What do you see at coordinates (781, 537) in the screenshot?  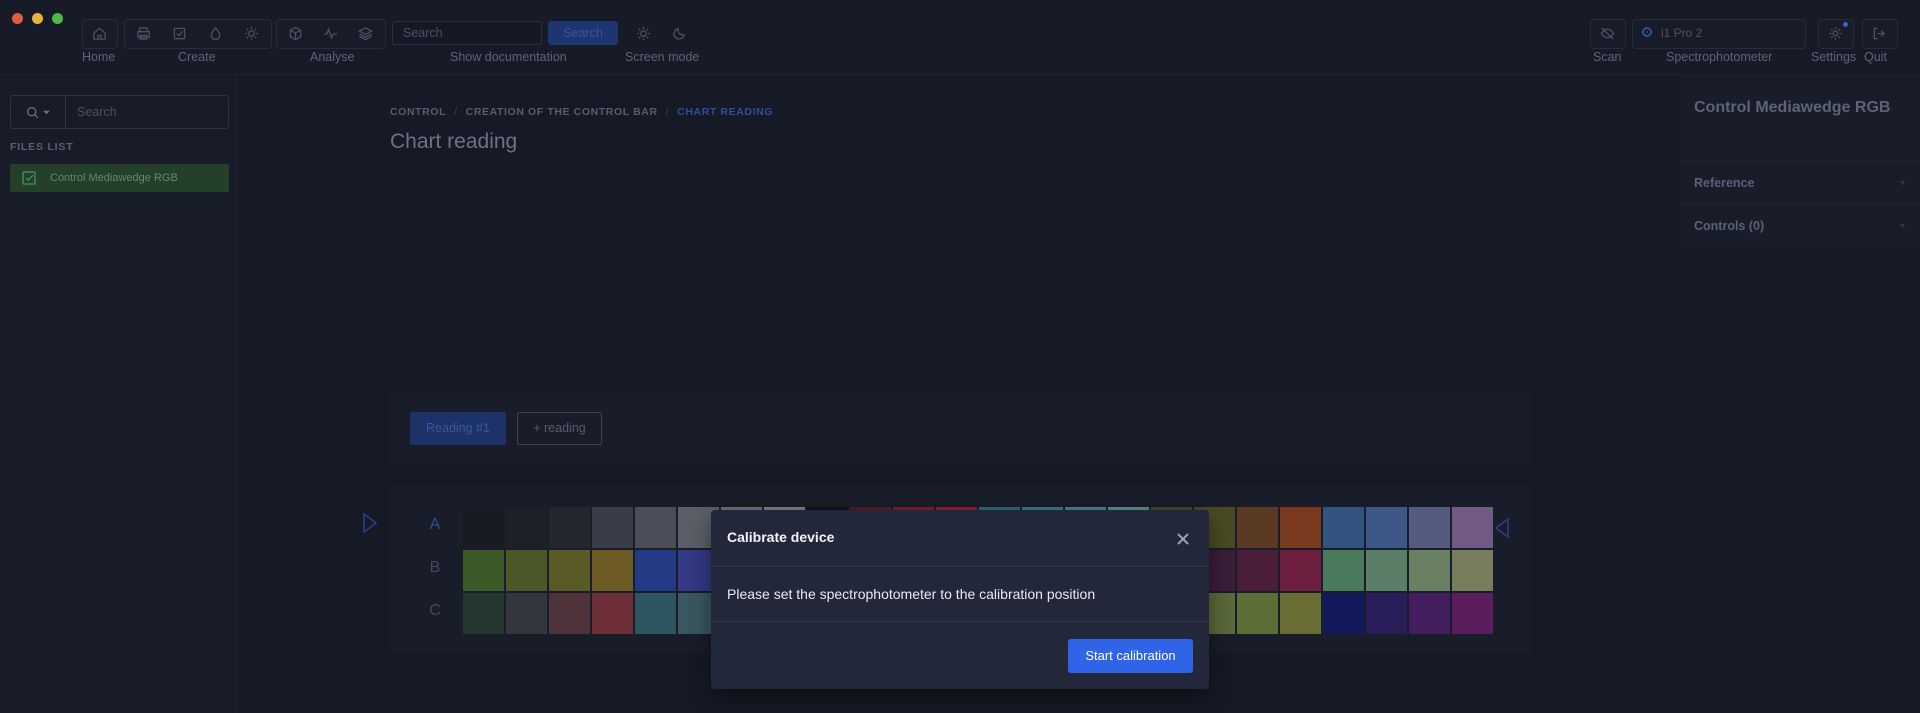 I see `dialog-title: Calibrate device` at bounding box center [781, 537].